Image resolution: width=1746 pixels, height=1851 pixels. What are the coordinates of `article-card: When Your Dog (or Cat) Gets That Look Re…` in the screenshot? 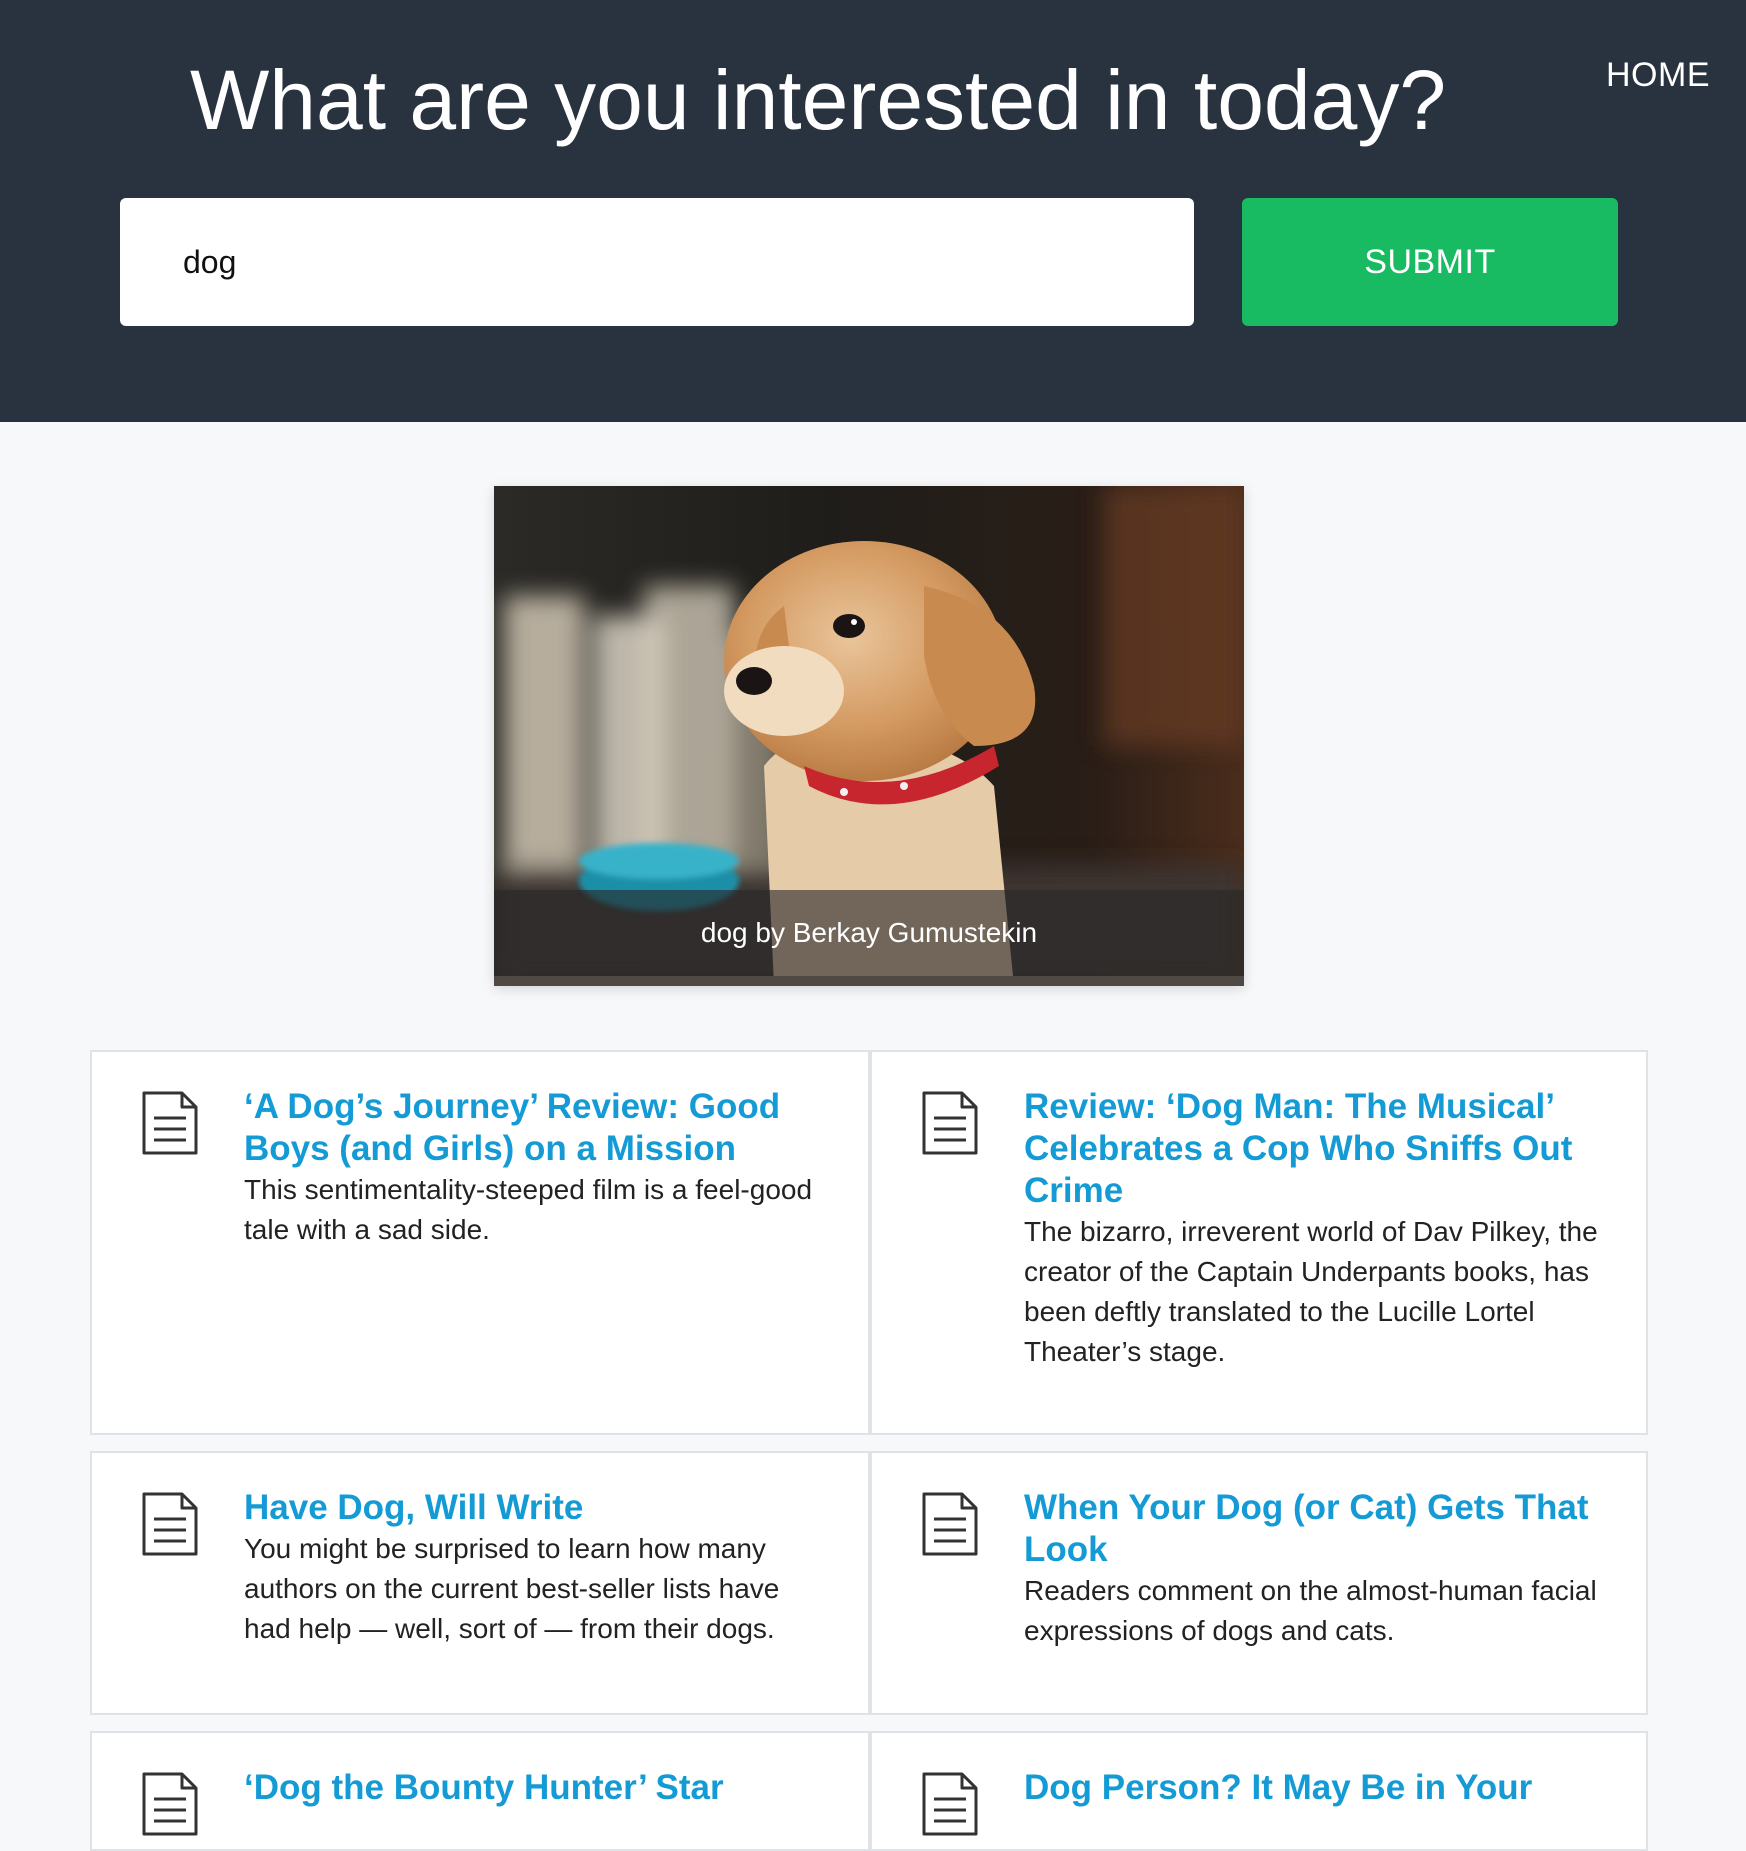 It's located at (1259, 1583).